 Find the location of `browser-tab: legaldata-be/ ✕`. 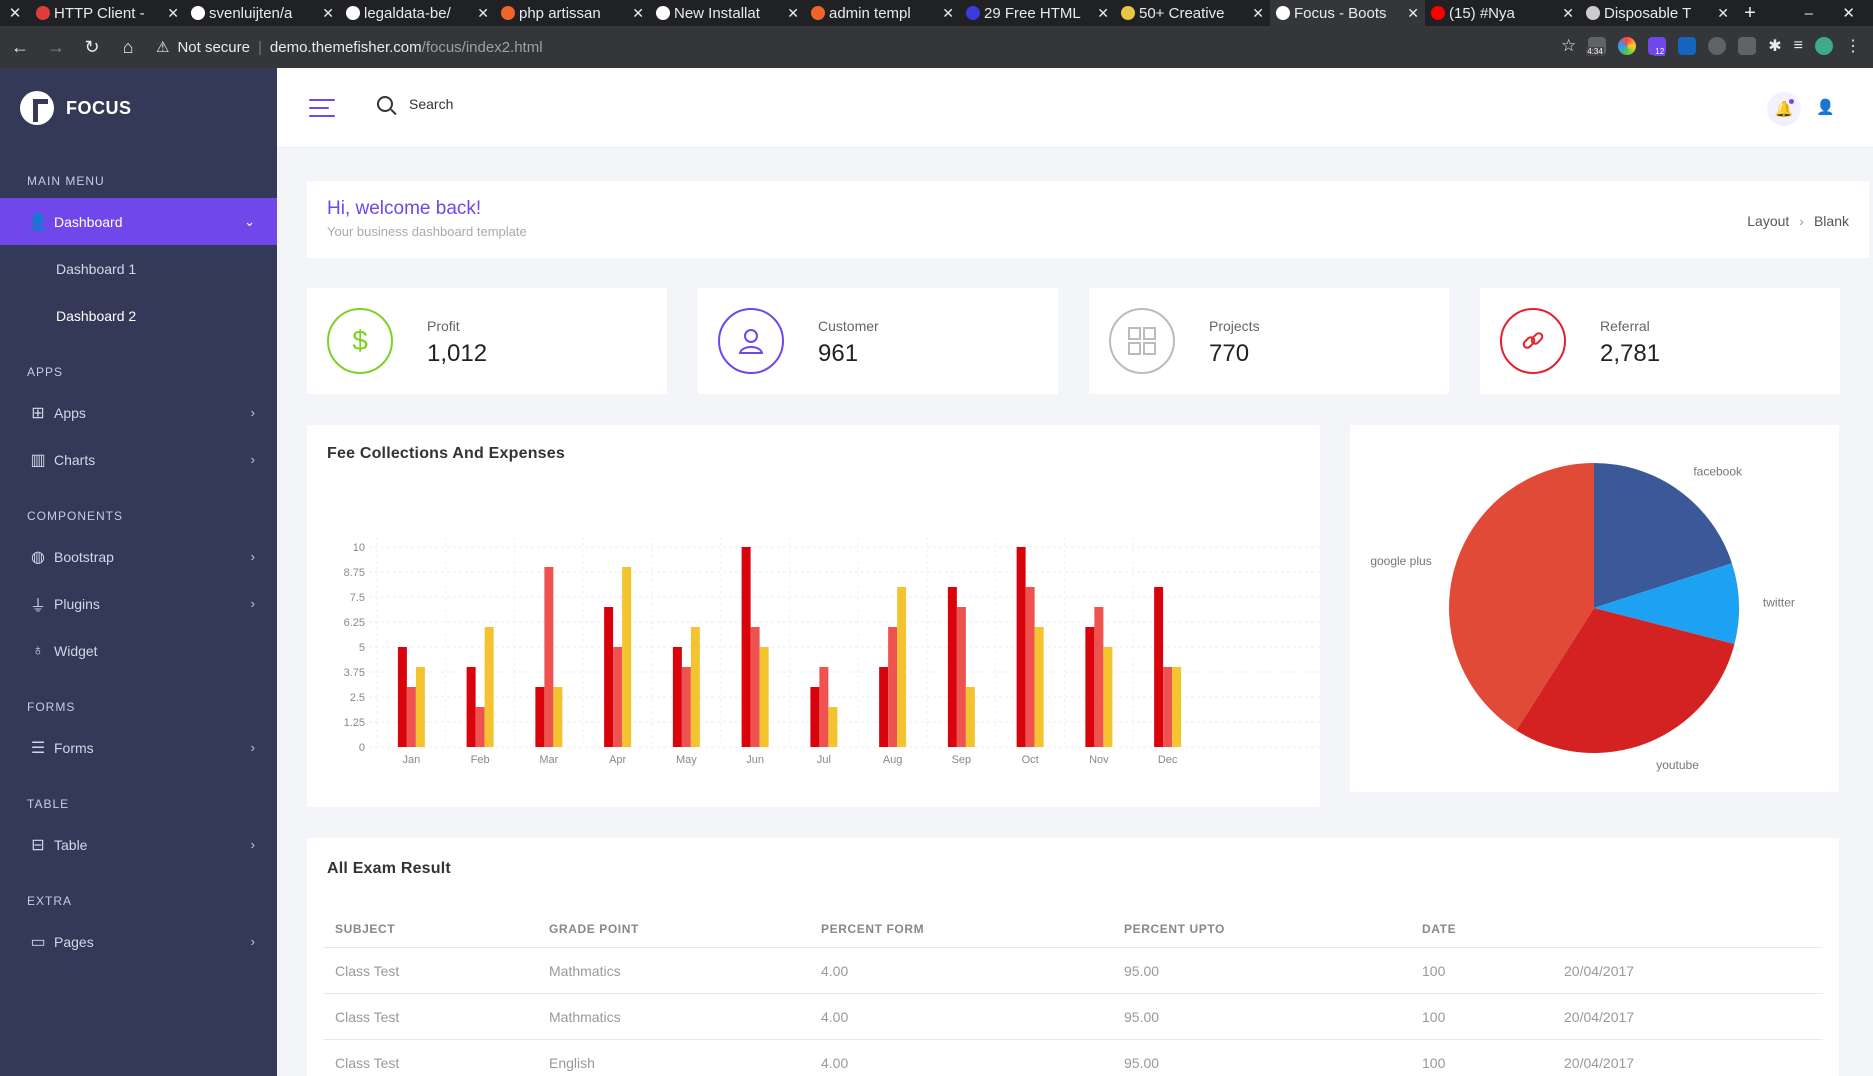

browser-tab: legaldata-be/ ✕ is located at coordinates (417, 13).